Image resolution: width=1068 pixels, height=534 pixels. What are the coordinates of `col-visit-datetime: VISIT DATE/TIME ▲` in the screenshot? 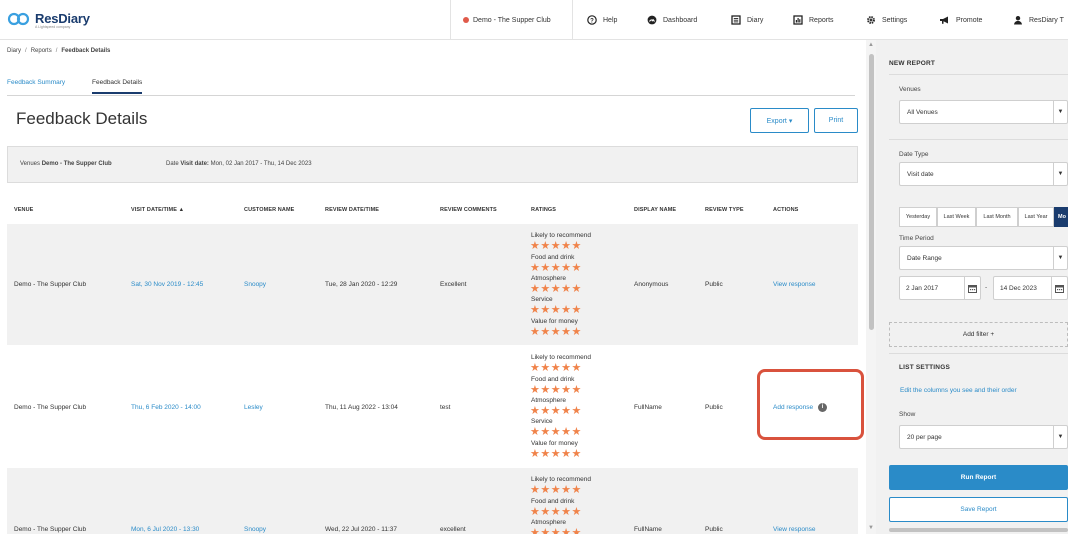 It's located at (157, 210).